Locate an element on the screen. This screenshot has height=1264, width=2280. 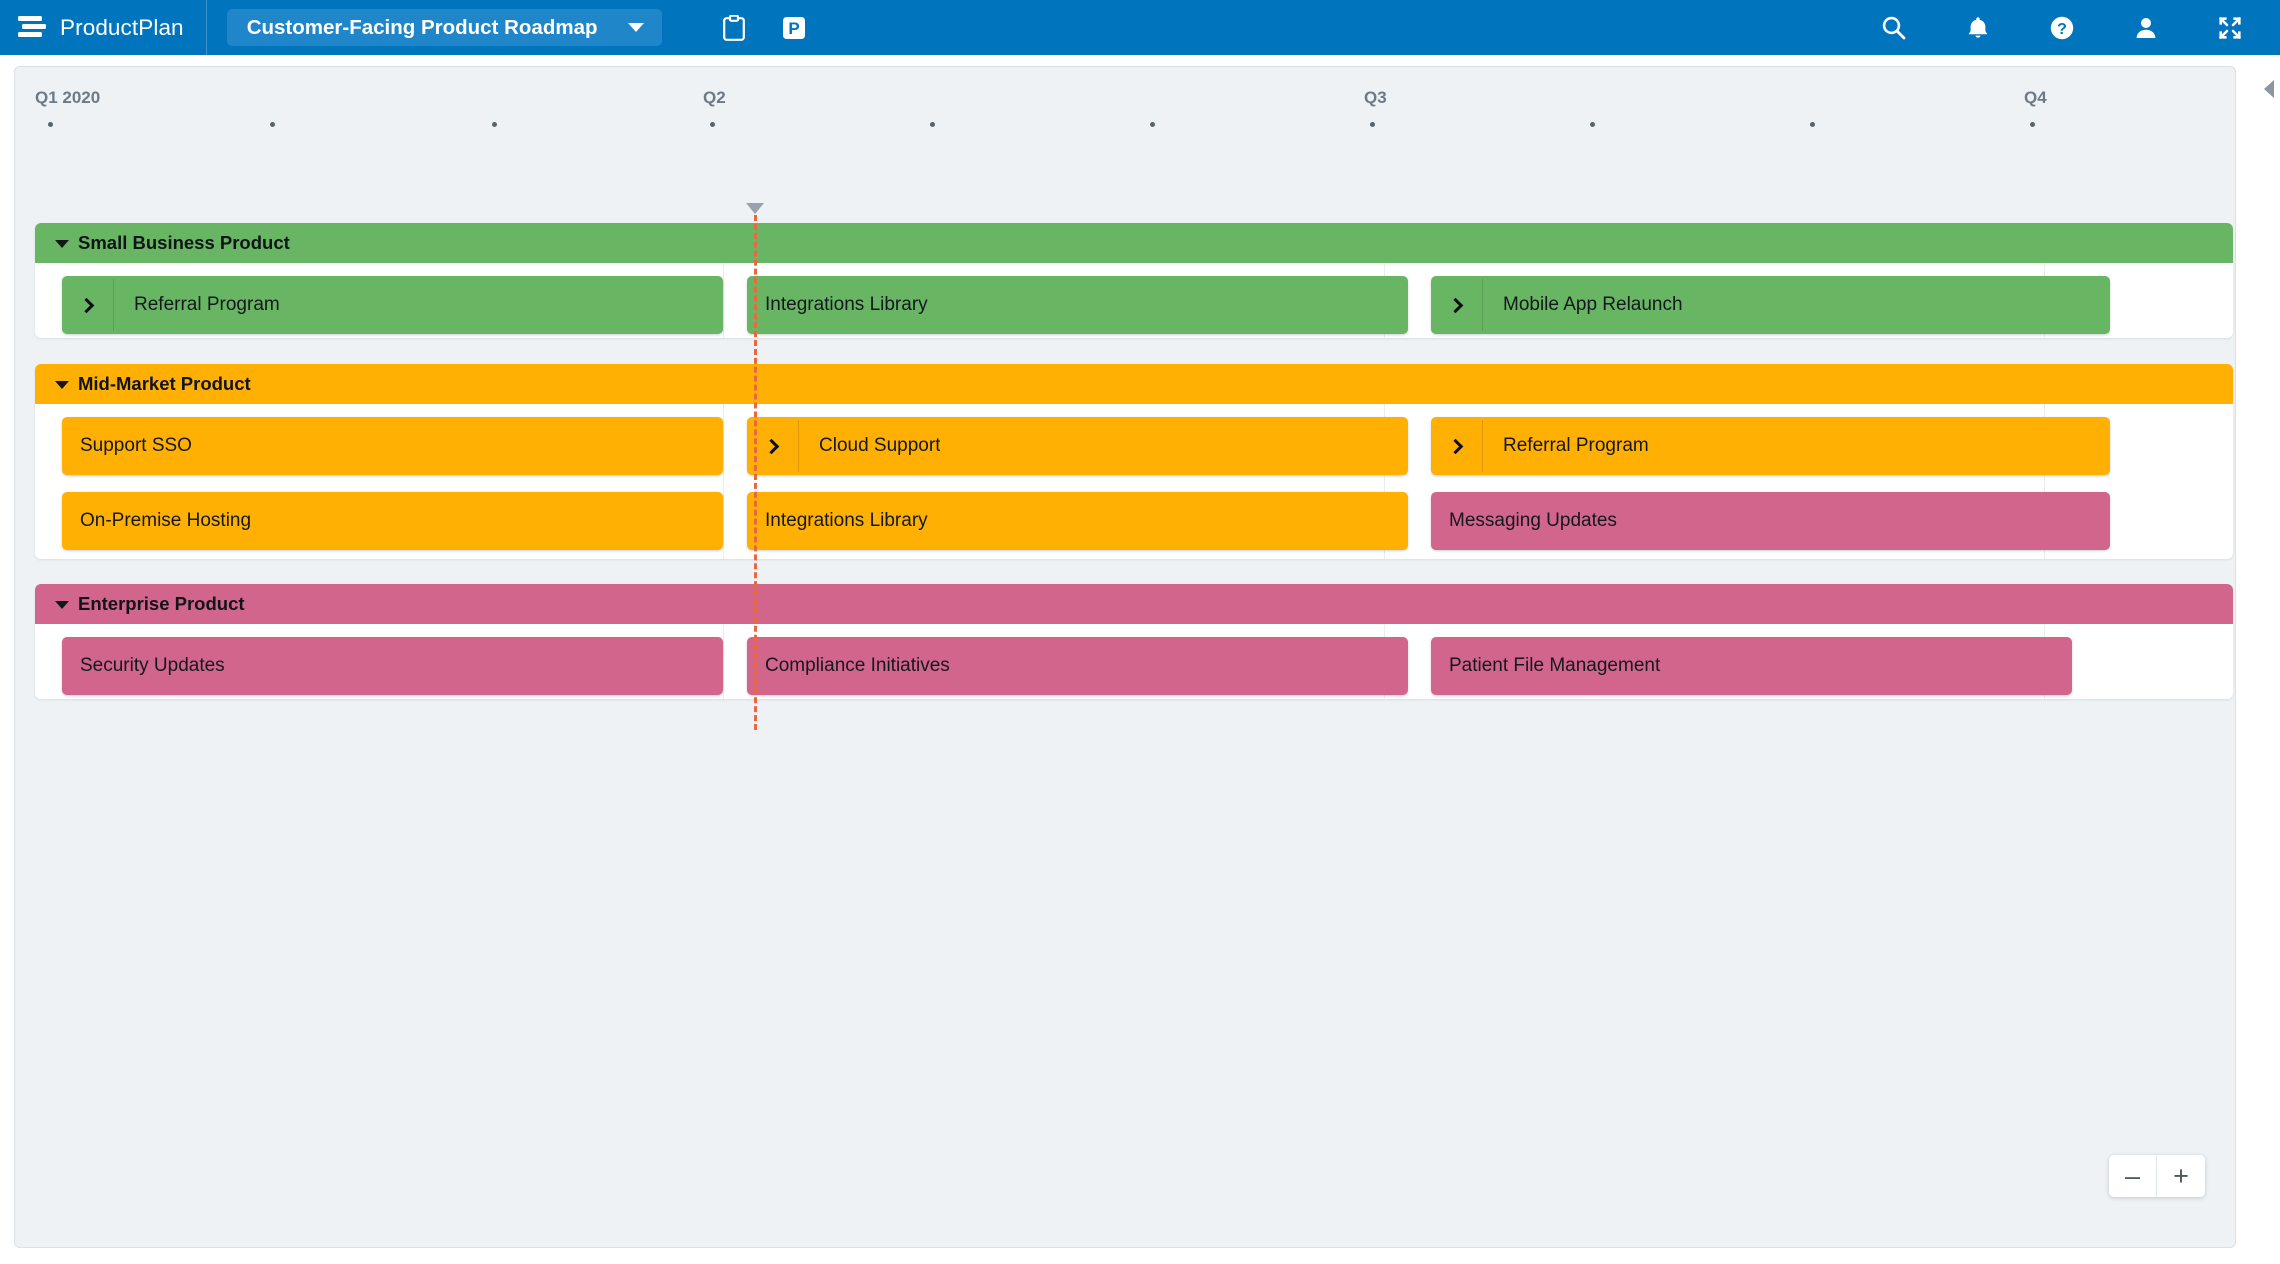
clipboard-icon is located at coordinates (734, 27).